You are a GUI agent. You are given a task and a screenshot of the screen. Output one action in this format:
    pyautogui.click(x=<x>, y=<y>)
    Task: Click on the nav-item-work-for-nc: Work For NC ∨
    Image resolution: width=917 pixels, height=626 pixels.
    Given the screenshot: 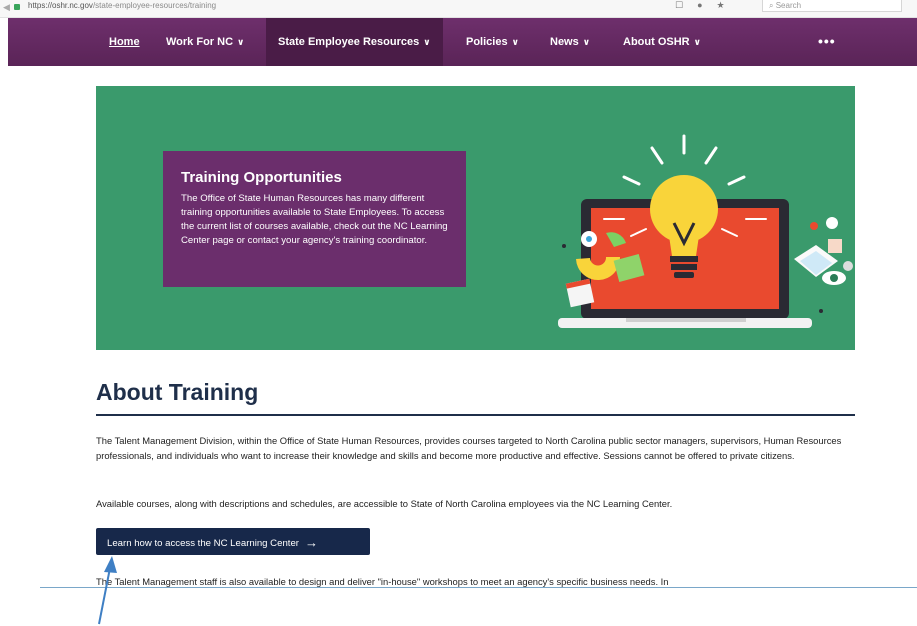 What is the action you would take?
    pyautogui.click(x=205, y=42)
    